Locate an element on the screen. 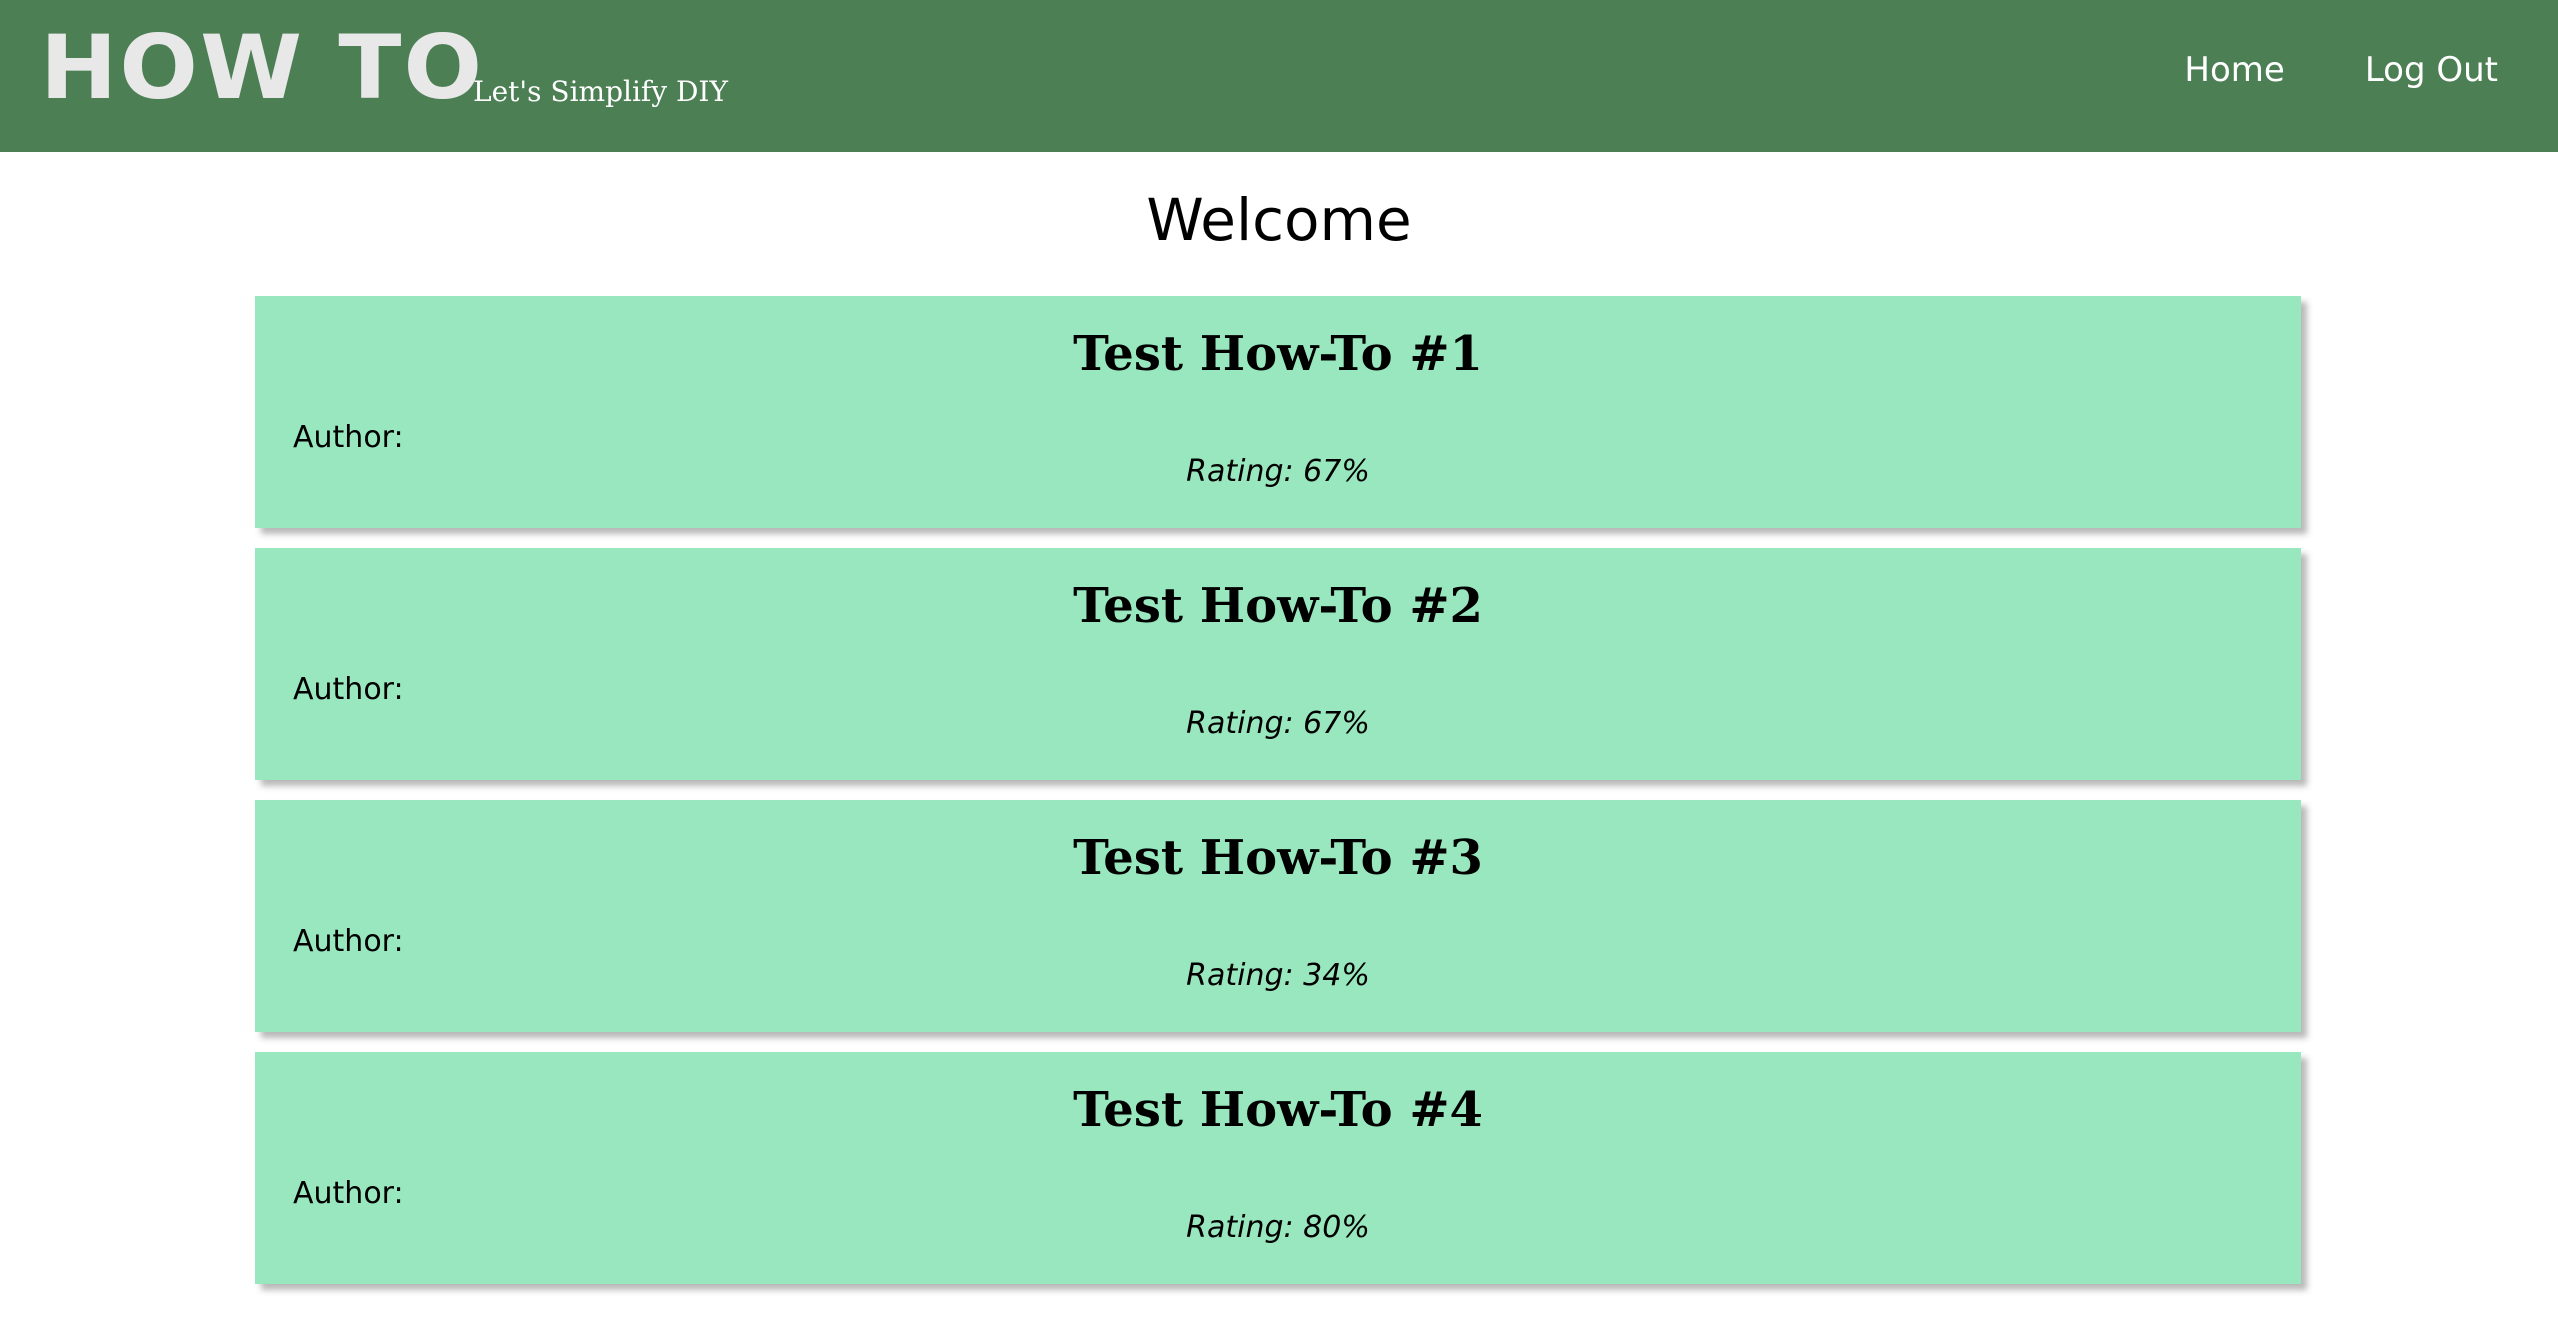  howto-rating: Rating: 34% is located at coordinates (1278, 975).